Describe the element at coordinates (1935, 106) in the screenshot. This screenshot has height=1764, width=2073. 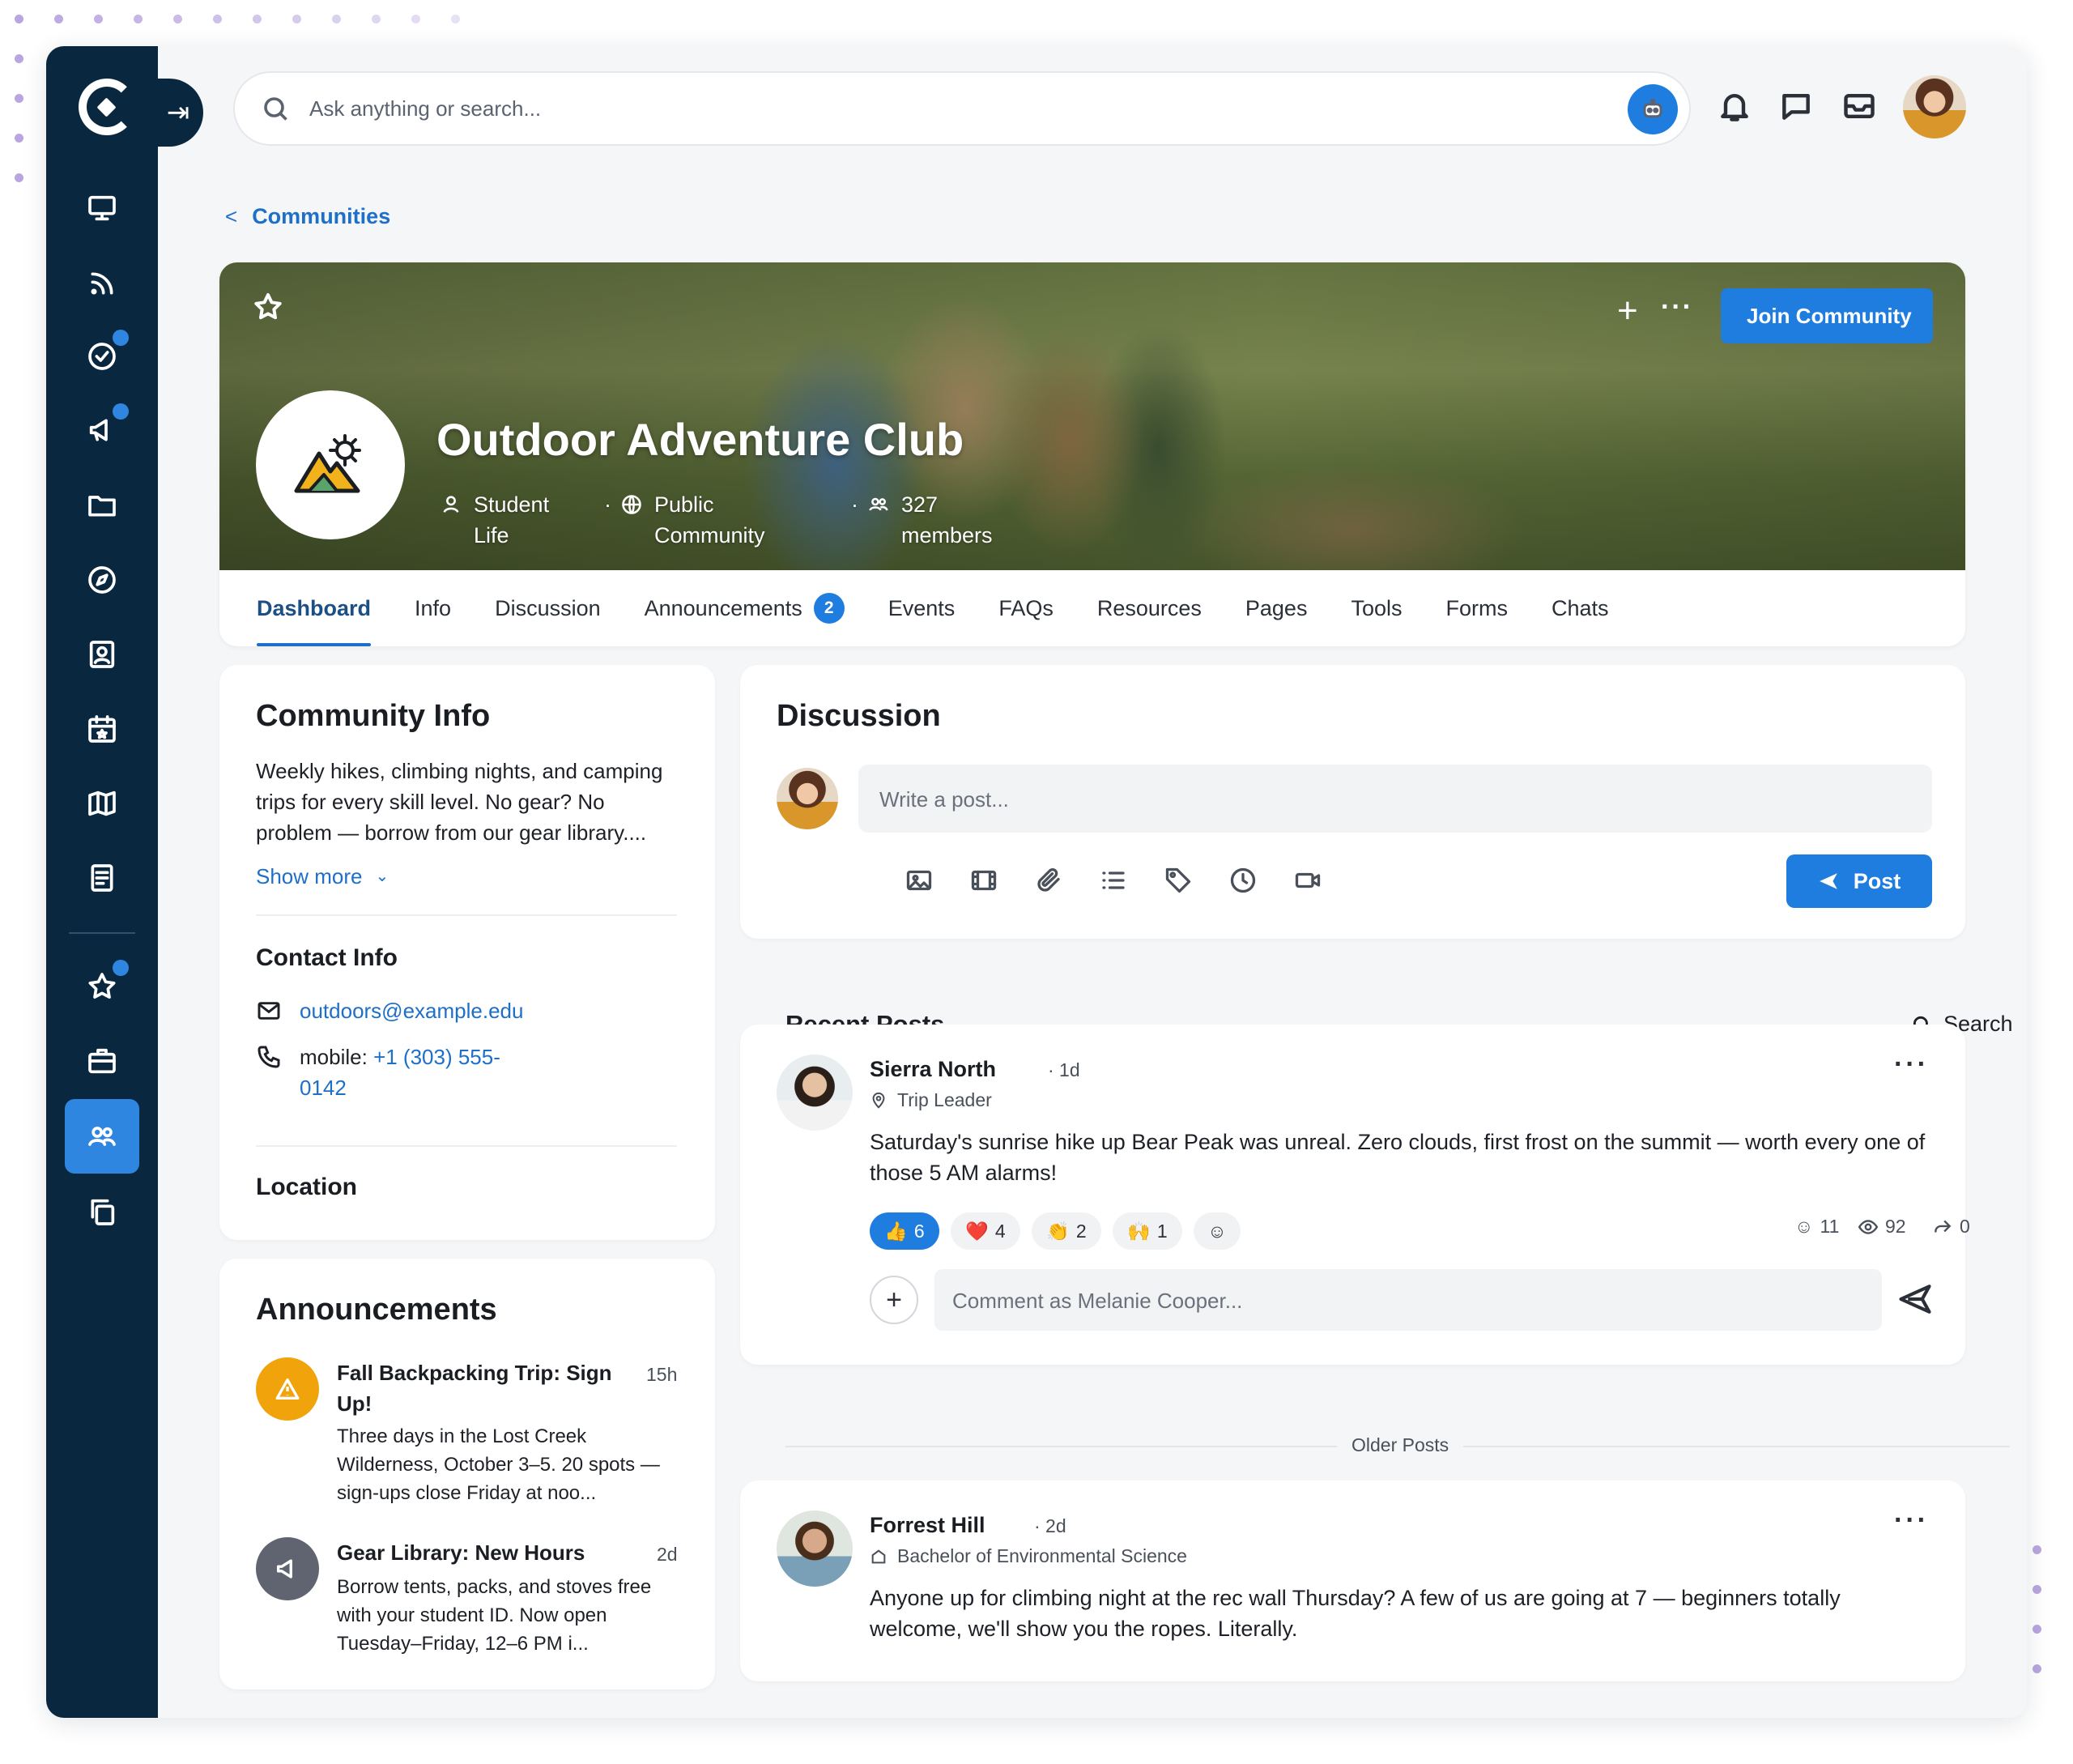
I see `user-avatar` at that location.